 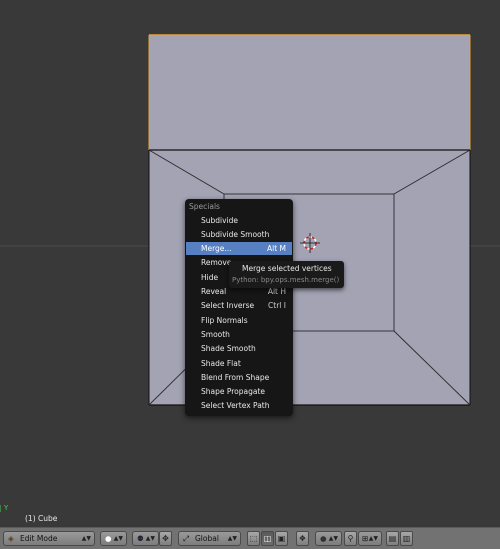 I want to click on orientation-dropdown: ⤢ Global ▲▼, so click(x=209, y=538).